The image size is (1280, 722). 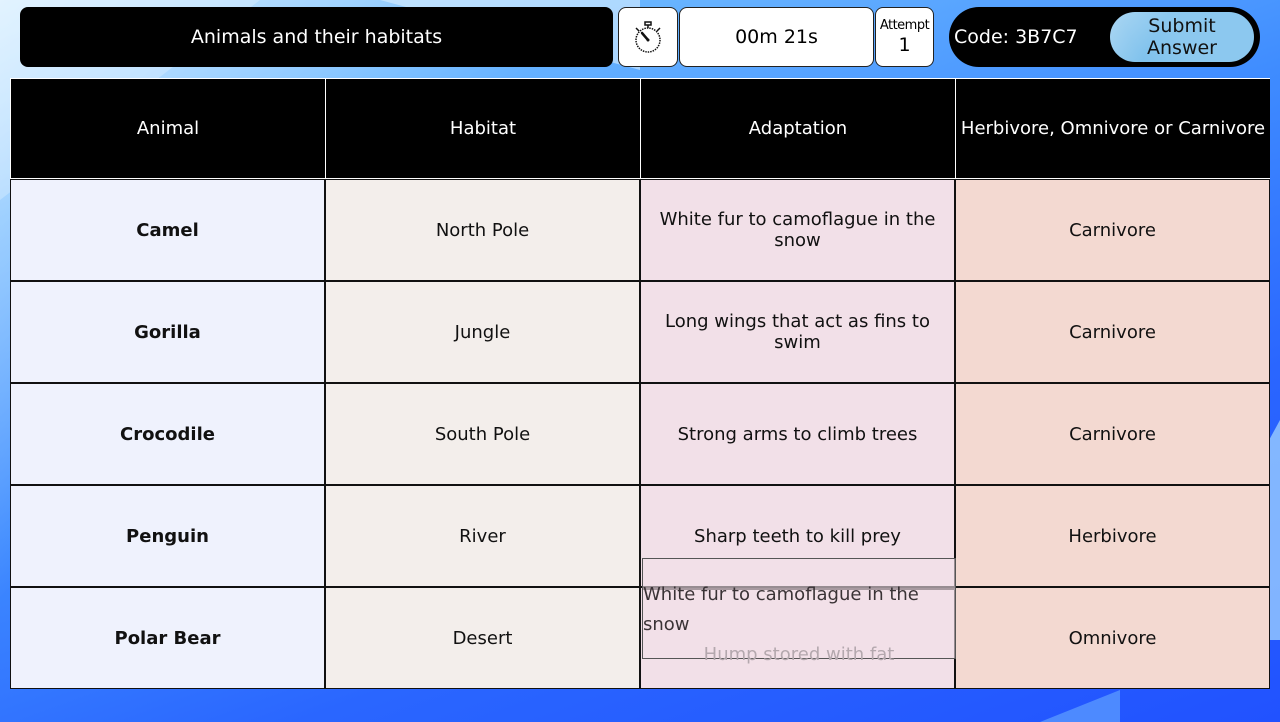 What do you see at coordinates (797, 332) in the screenshot?
I see `adaptation-select: Long wings that act as fins to swim` at bounding box center [797, 332].